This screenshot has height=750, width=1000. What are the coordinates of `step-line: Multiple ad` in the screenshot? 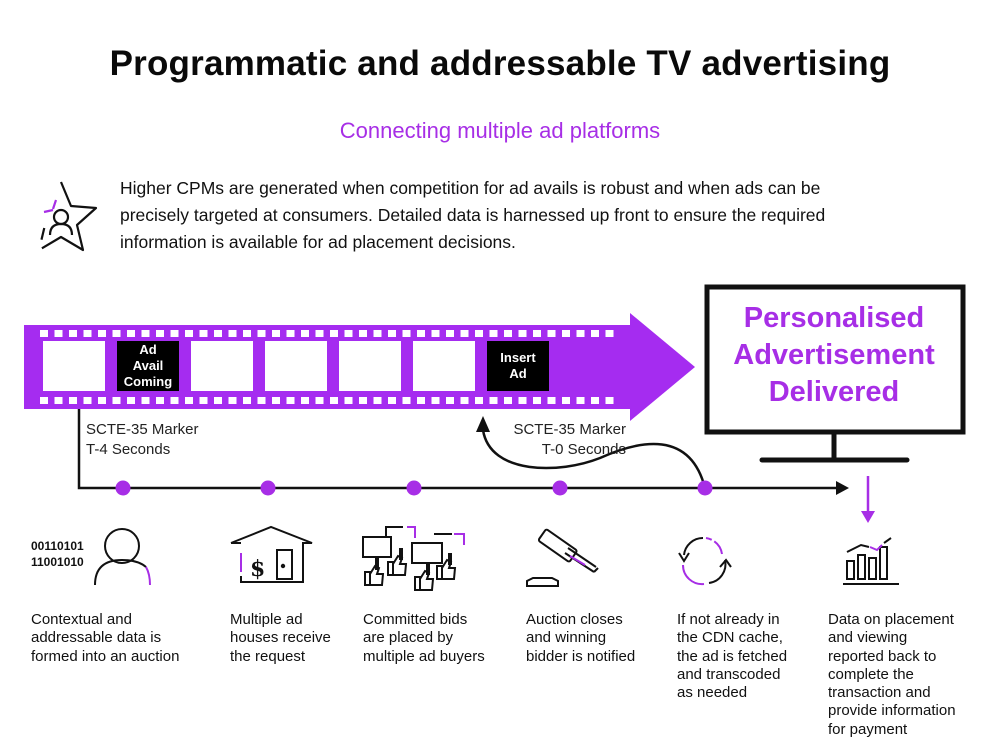 It's located at (266, 619).